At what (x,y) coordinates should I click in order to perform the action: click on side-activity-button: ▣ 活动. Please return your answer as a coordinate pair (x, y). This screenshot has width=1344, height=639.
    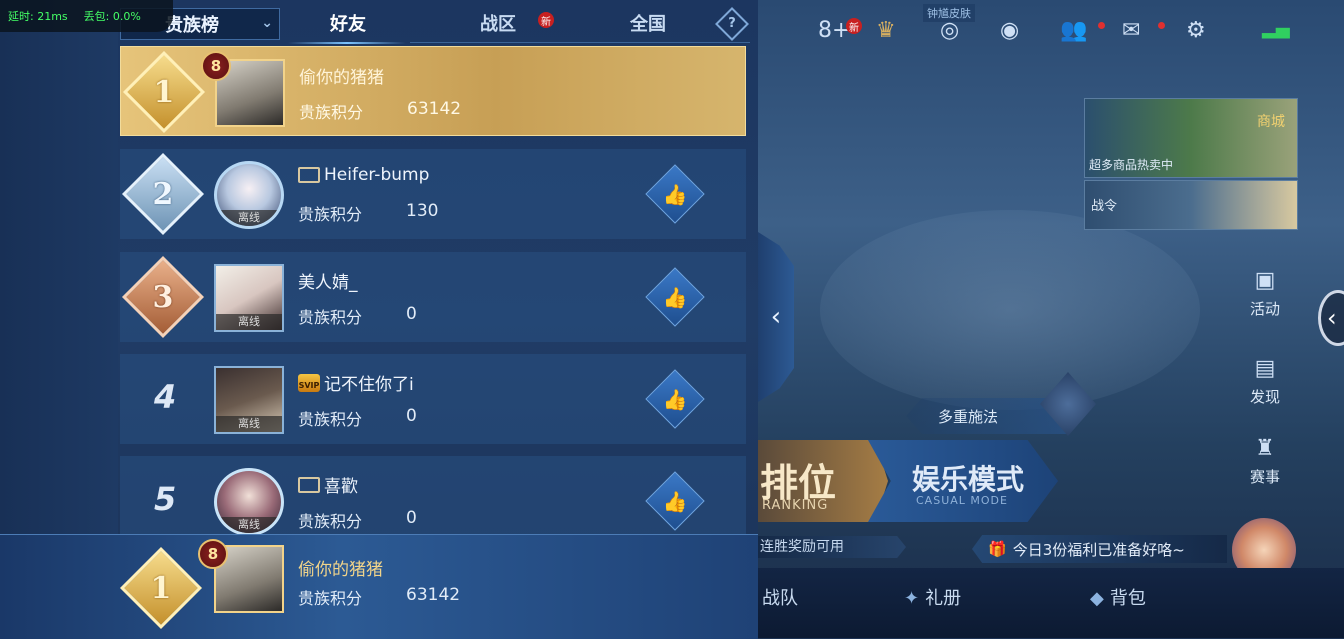
    Looking at the image, I should click on (1265, 293).